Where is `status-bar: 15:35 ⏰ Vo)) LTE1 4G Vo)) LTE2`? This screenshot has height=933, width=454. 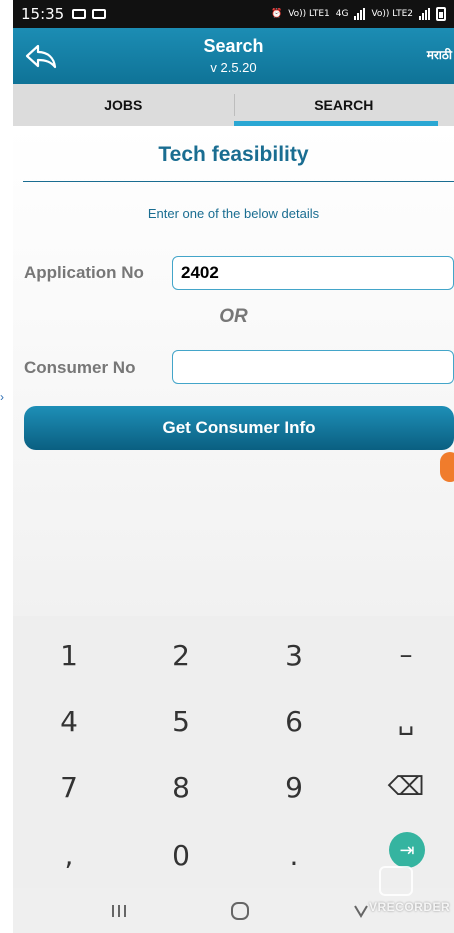 status-bar: 15:35 ⏰ Vo)) LTE1 4G Vo)) LTE2 is located at coordinates (233, 14).